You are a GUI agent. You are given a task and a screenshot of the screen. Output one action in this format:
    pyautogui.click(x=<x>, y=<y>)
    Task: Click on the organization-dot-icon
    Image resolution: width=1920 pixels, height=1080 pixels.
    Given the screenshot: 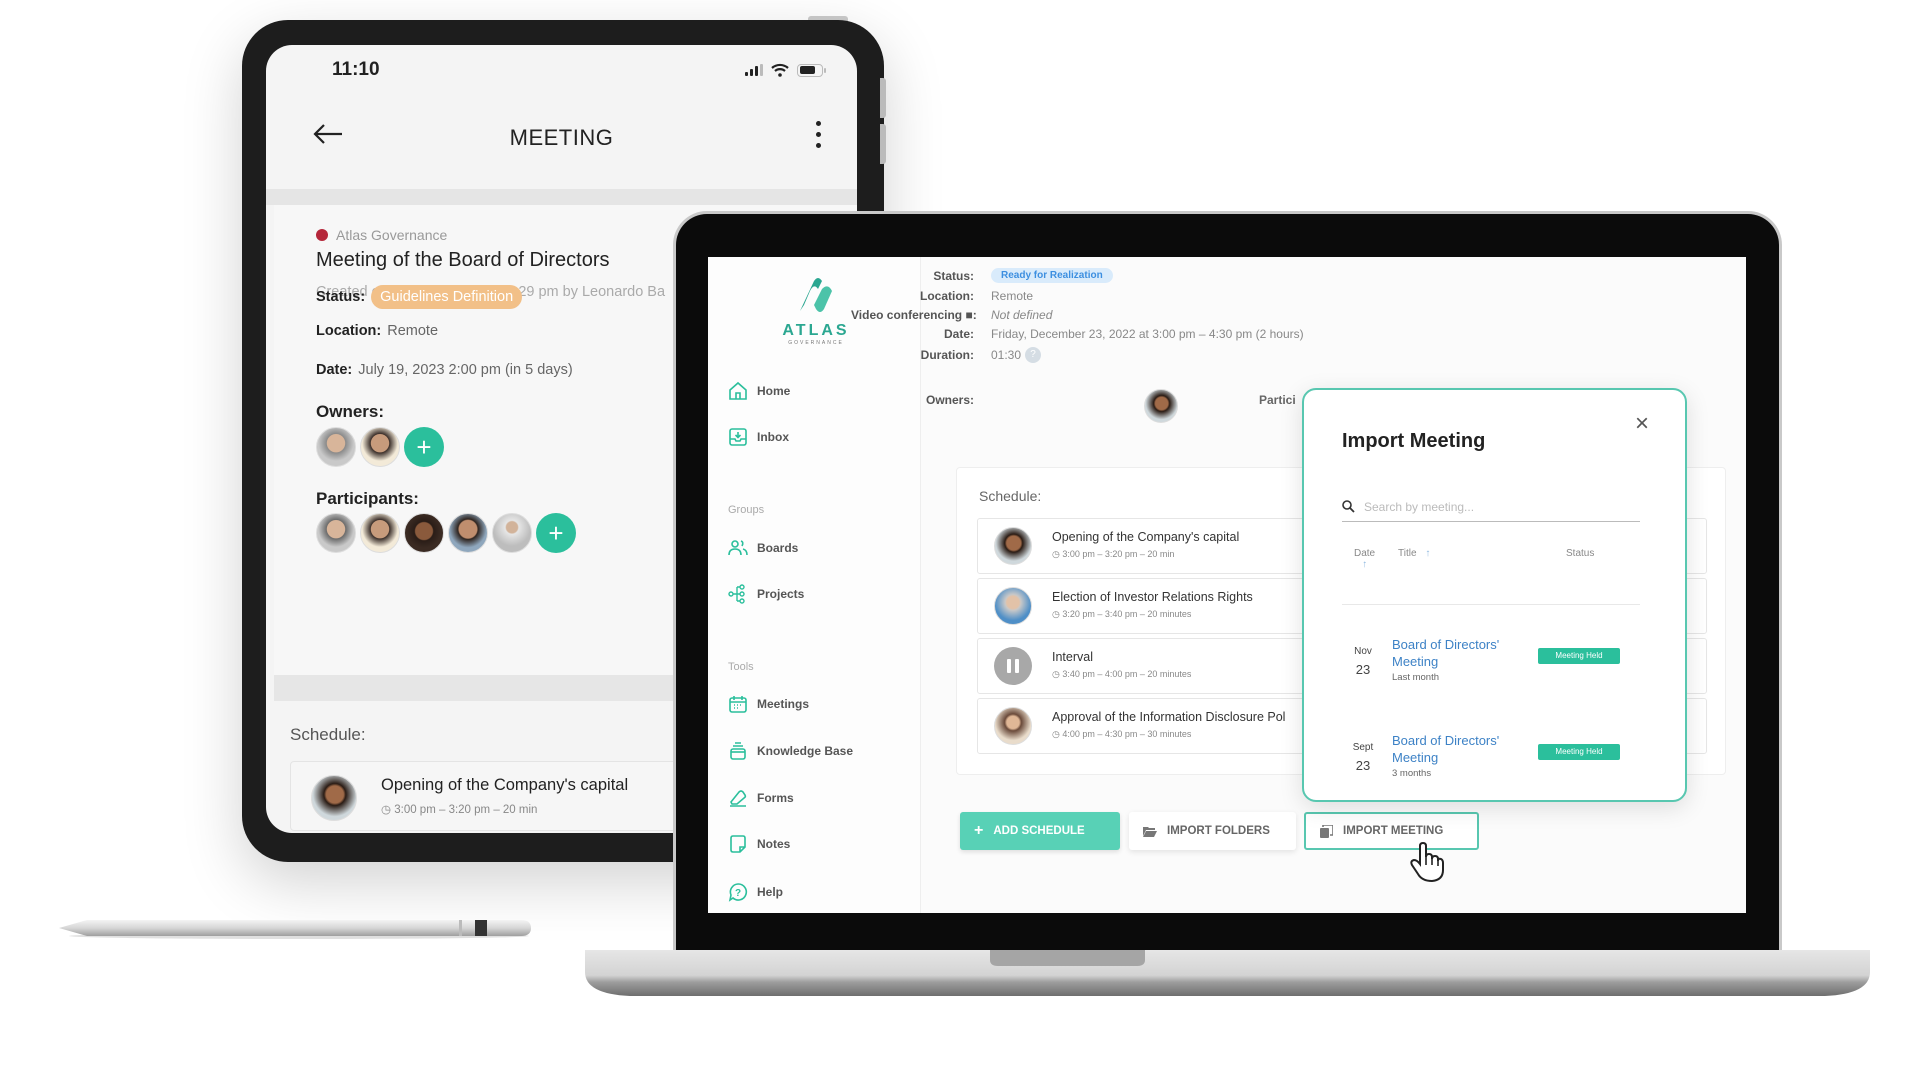 What is the action you would take?
    pyautogui.click(x=322, y=235)
    